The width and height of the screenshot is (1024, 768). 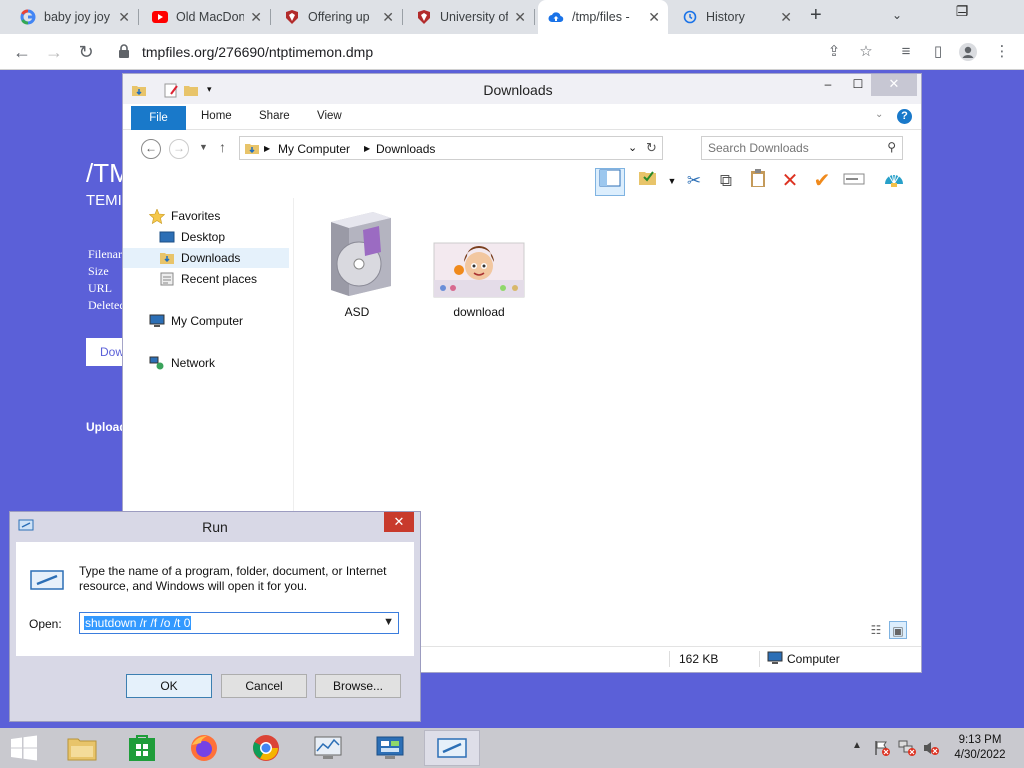 What do you see at coordinates (1002, 52) in the screenshot?
I see `more-menu-icon: ⋮` at bounding box center [1002, 52].